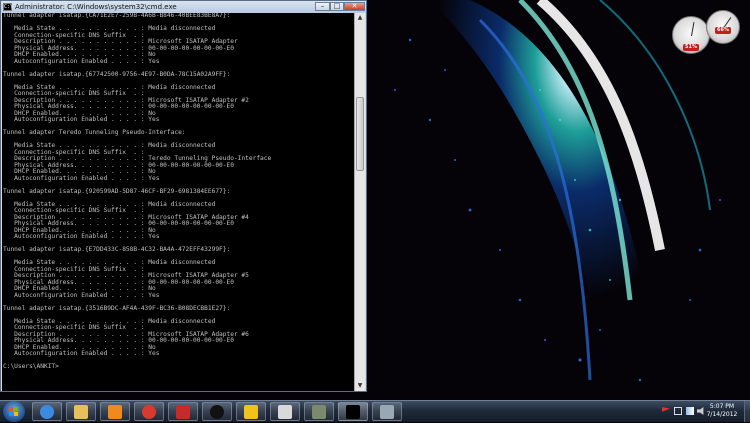 This screenshot has width=750, height=423. I want to click on taskbar-button-filezilla, so click(183, 411).